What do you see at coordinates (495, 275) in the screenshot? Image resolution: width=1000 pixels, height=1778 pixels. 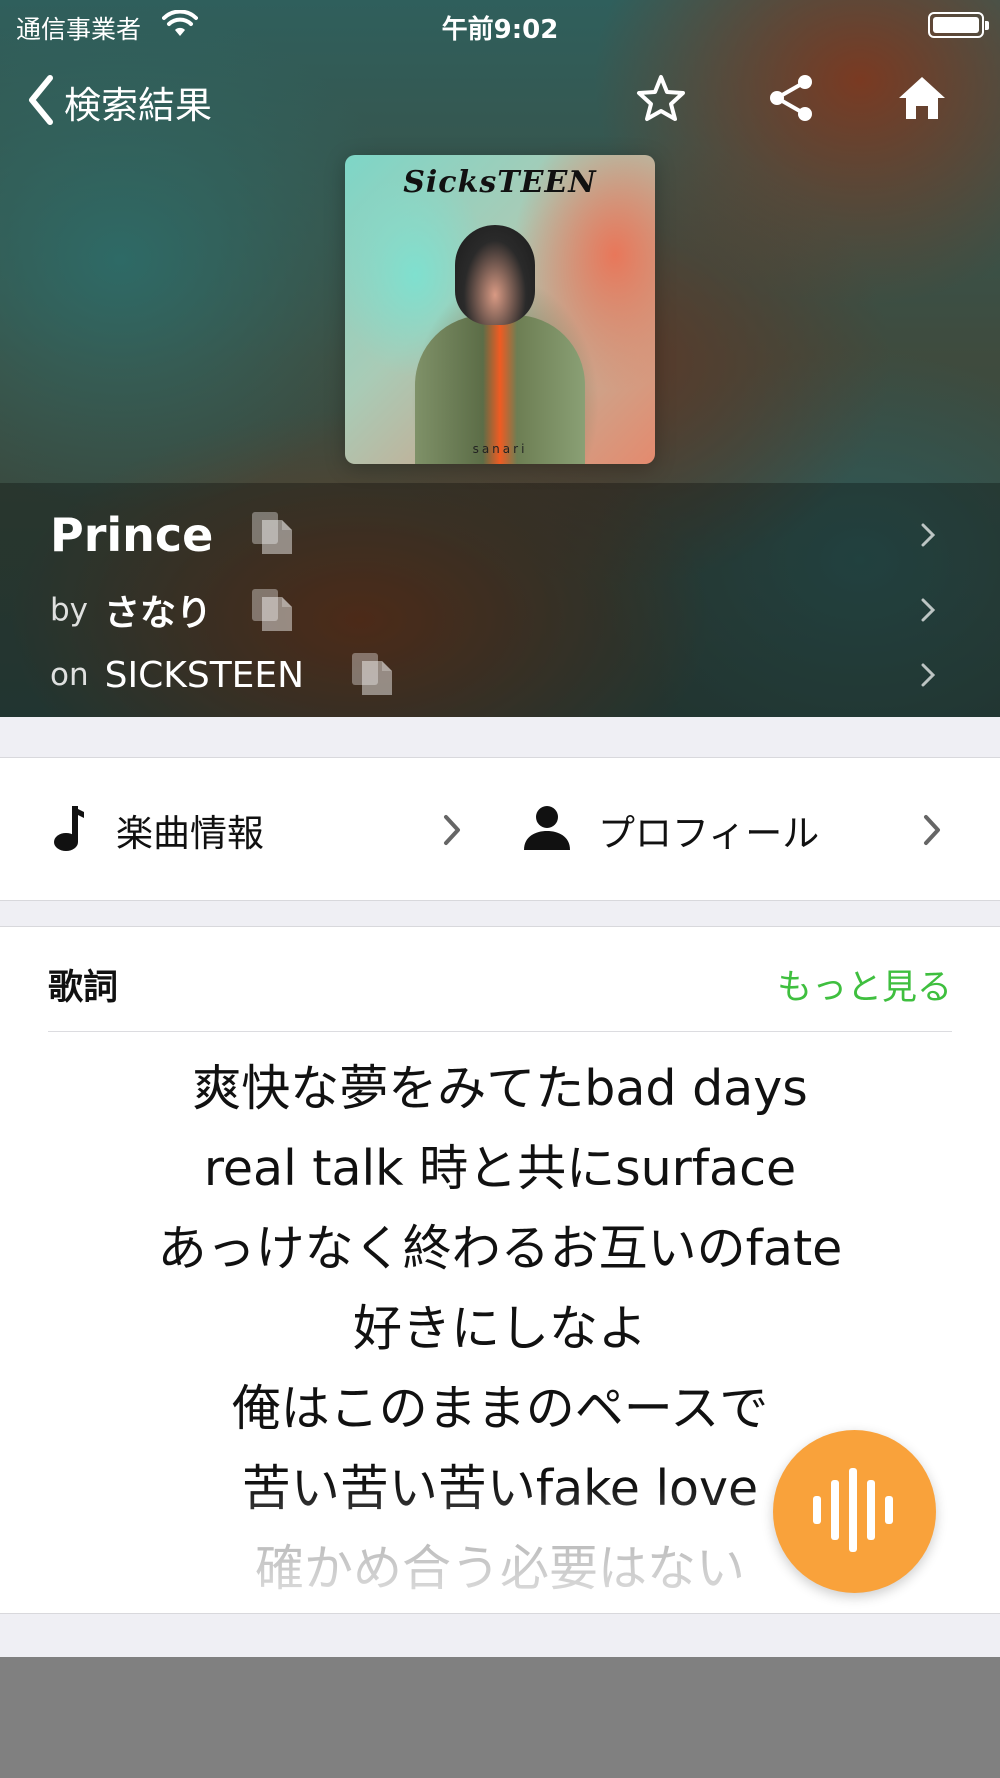 I see `album-figure-head` at bounding box center [495, 275].